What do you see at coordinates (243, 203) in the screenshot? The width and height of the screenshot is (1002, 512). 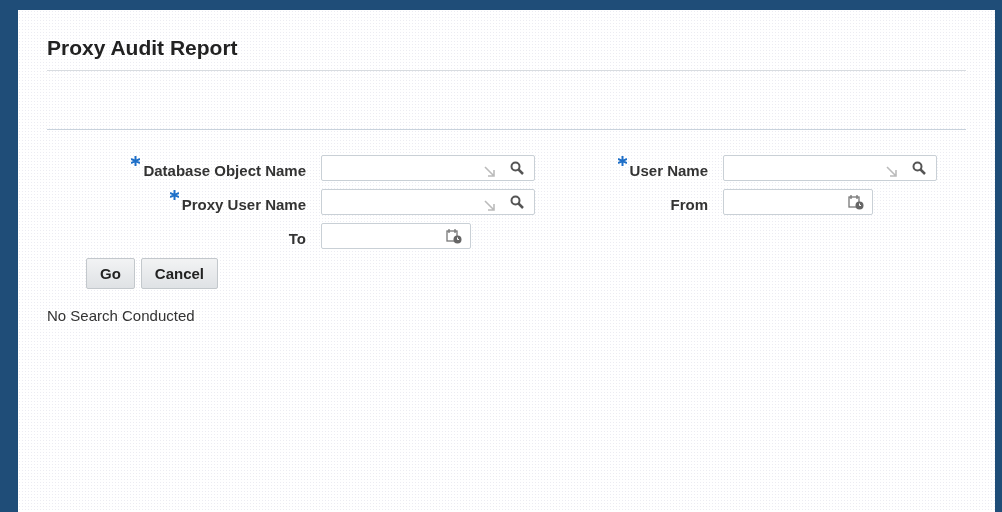 I see `field-label: Proxy User Name` at bounding box center [243, 203].